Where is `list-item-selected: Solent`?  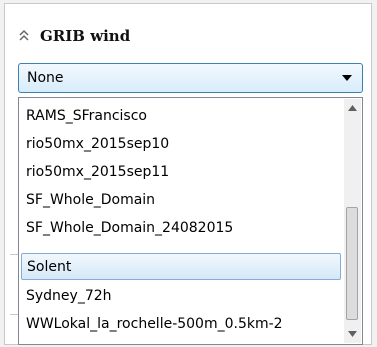 list-item-selected: Solent is located at coordinates (181, 266).